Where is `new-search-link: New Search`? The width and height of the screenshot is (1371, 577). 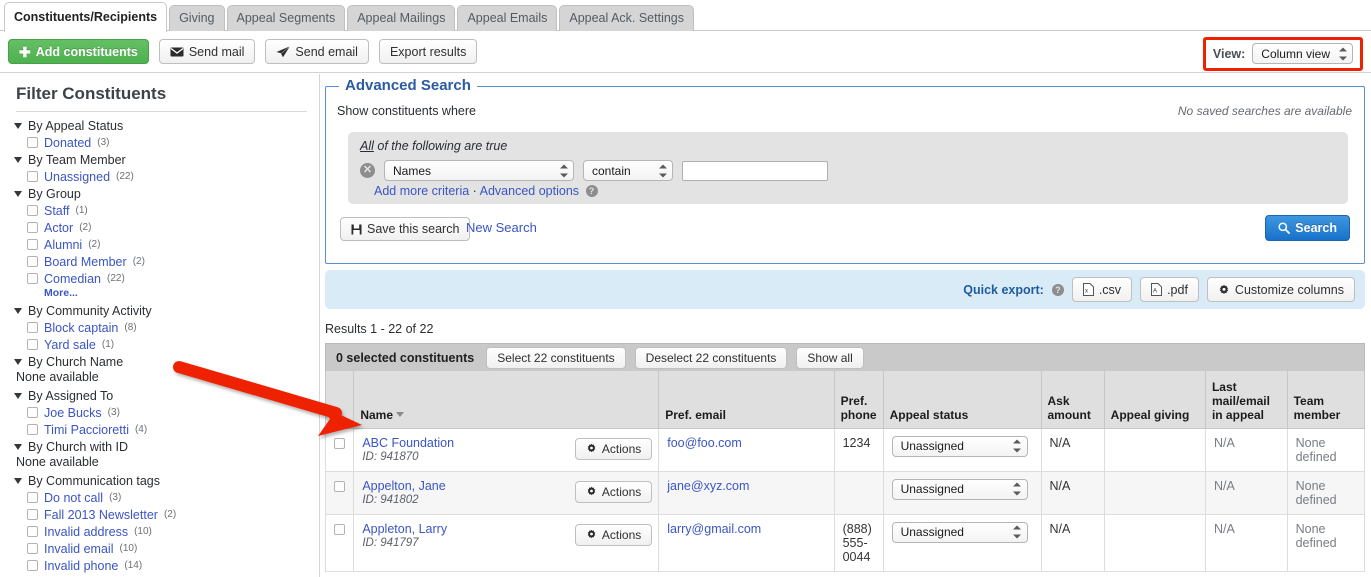
new-search-link: New Search is located at coordinates (501, 227).